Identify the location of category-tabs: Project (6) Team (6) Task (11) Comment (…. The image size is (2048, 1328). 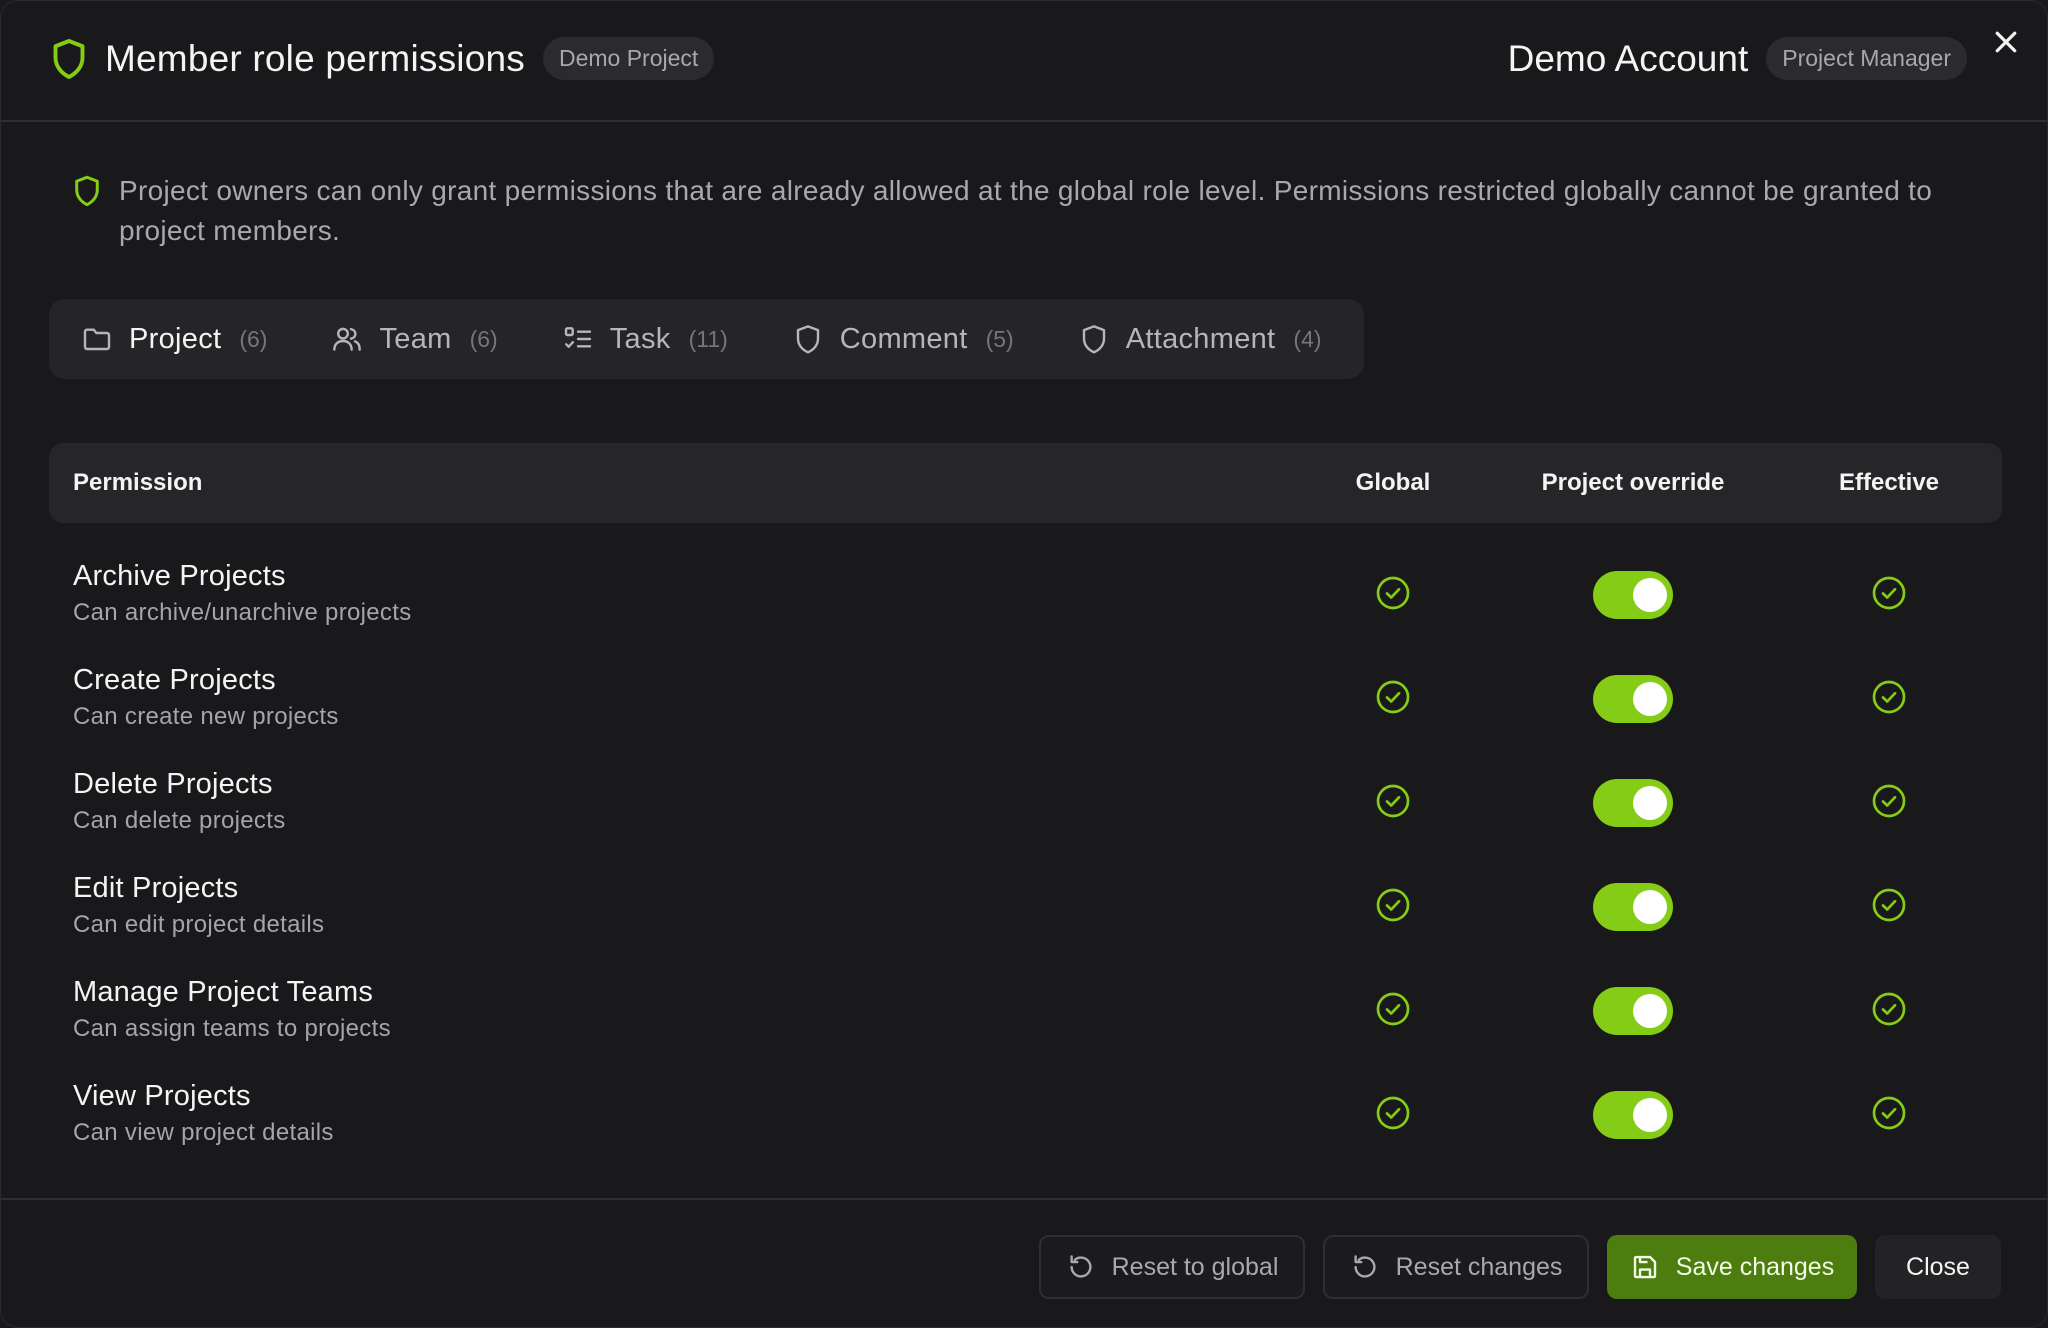
(706, 339).